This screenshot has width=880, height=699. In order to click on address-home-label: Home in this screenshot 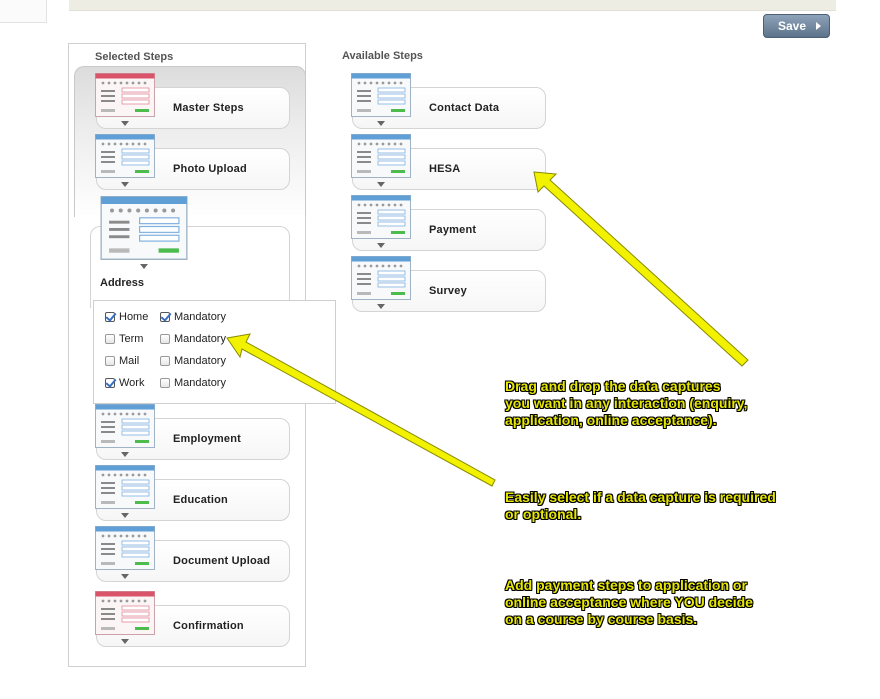, I will do `click(134, 317)`.